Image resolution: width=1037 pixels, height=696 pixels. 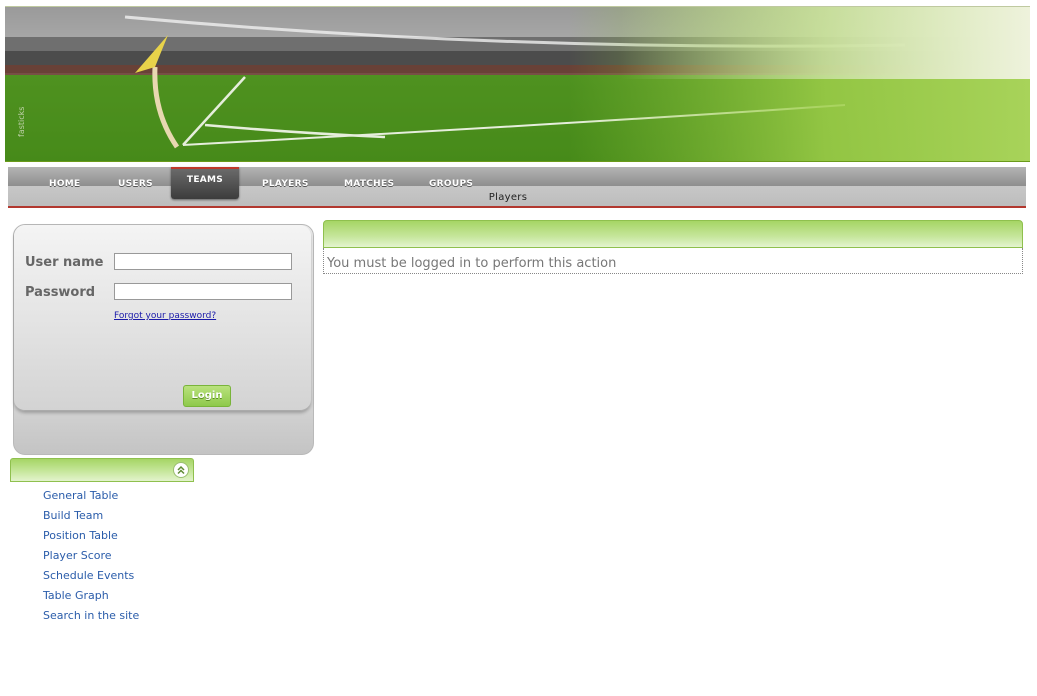 What do you see at coordinates (91, 579) in the screenshot?
I see `sidebar-item-schedule-events: Schedule Events` at bounding box center [91, 579].